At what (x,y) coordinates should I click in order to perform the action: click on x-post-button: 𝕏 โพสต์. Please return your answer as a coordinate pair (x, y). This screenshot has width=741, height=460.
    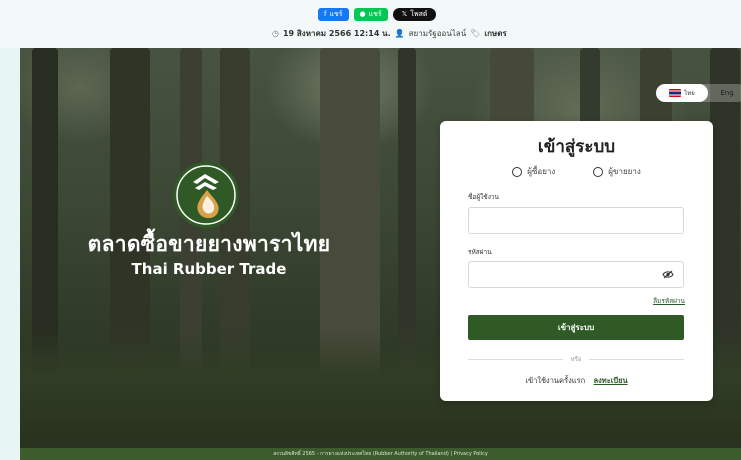
    Looking at the image, I should click on (414, 14).